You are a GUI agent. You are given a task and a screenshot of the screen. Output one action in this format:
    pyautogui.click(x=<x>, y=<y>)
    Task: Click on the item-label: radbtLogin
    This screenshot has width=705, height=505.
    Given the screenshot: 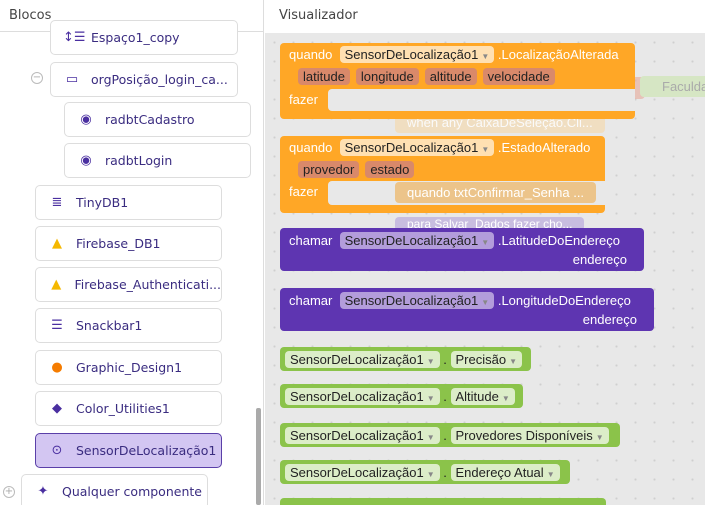 What is the action you would take?
    pyautogui.click(x=139, y=160)
    